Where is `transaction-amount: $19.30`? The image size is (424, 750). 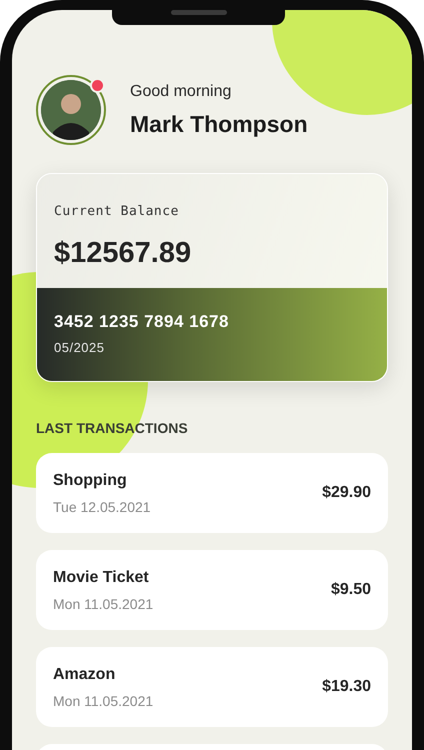 transaction-amount: $19.30 is located at coordinates (346, 687).